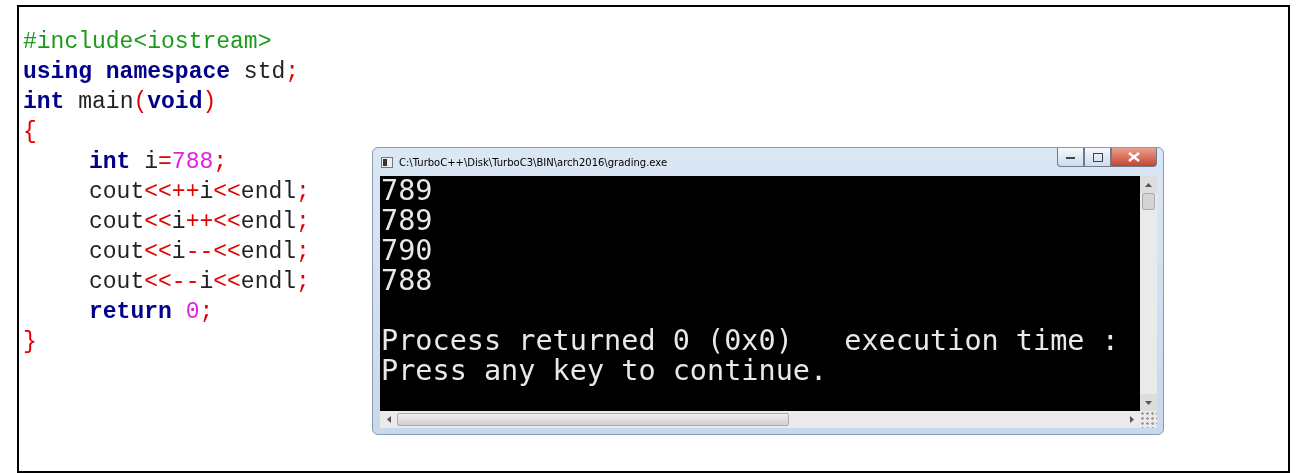 This screenshot has width=1297, height=473. I want to click on maximize-icon, so click(1097, 157).